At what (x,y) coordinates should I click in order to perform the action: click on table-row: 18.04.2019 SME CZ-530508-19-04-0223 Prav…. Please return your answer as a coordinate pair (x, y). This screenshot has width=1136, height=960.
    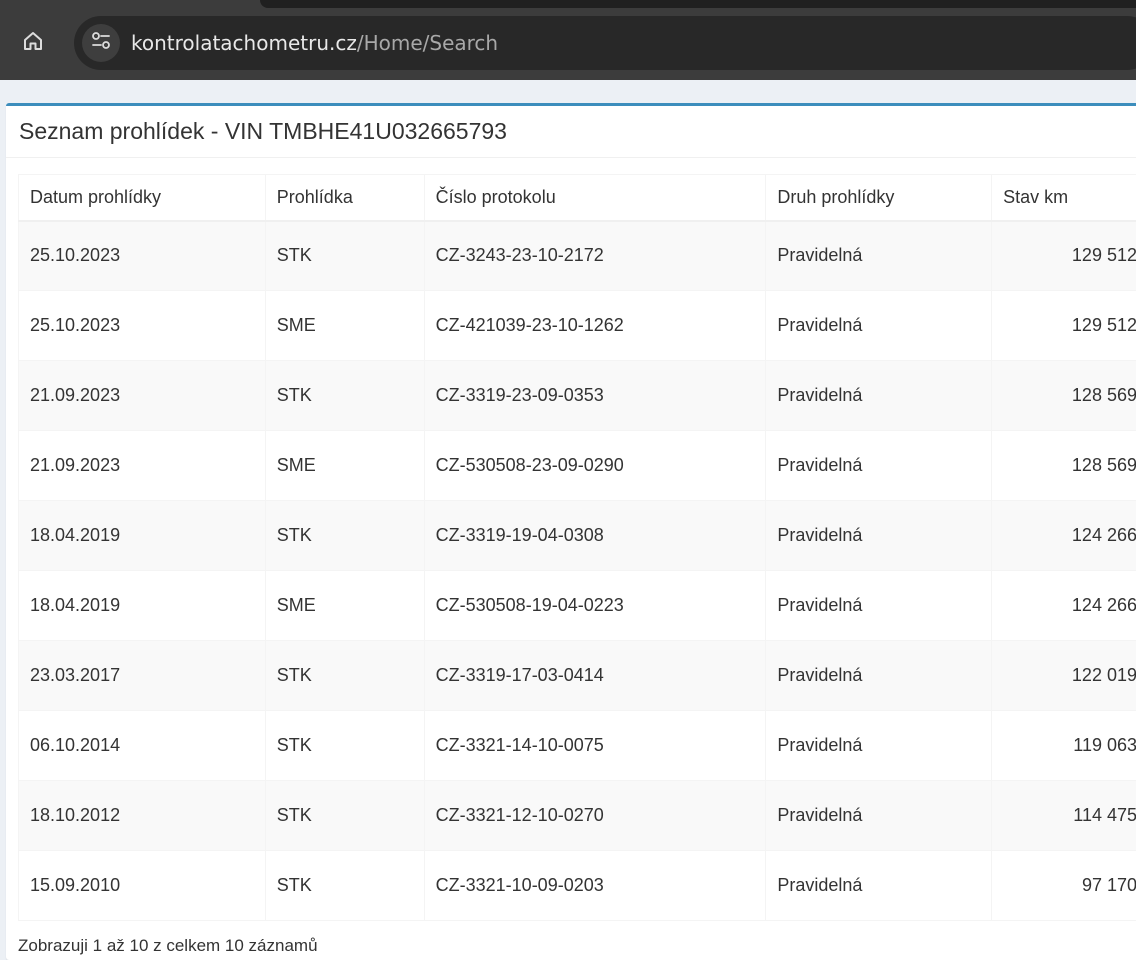
    Looking at the image, I should click on (577, 605).